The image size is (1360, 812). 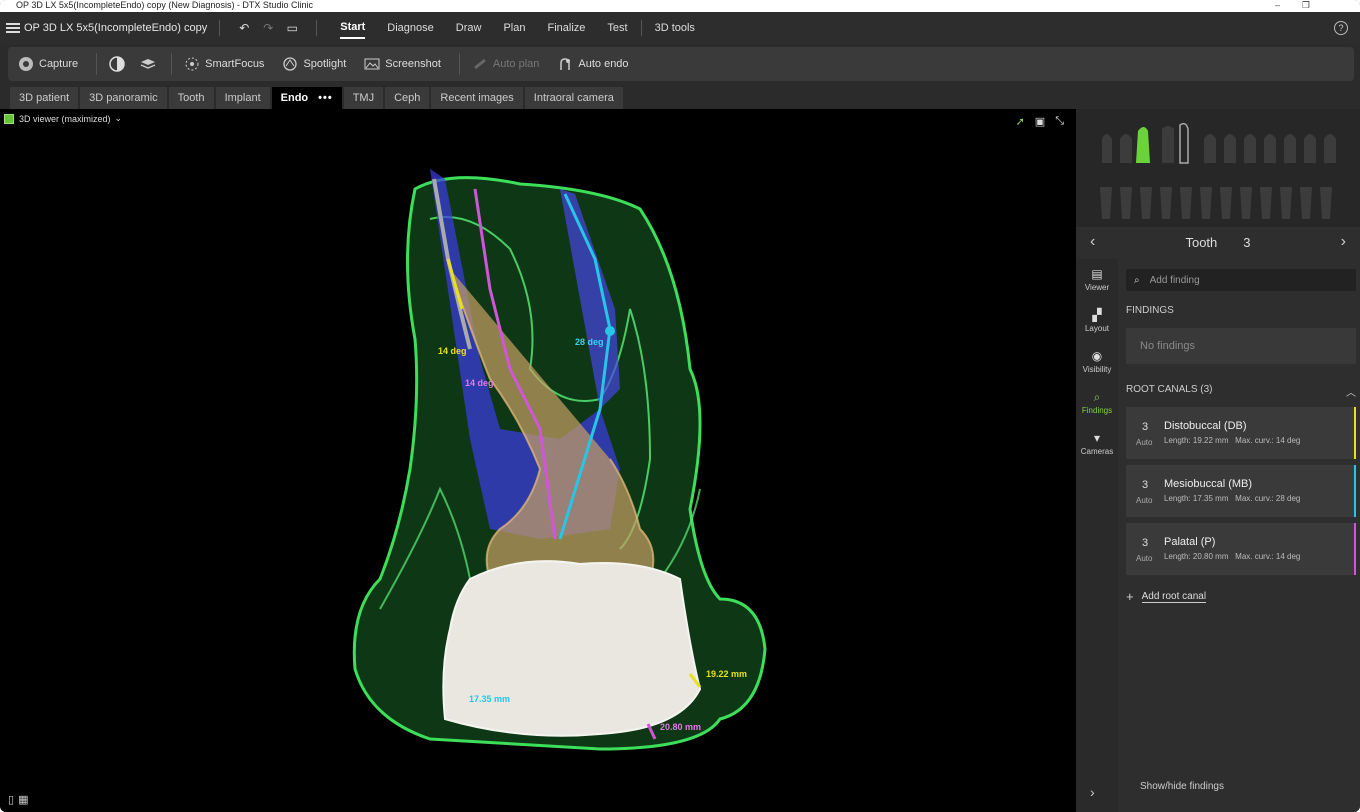 I want to click on canal-auto-label: Auto, so click(x=1144, y=442).